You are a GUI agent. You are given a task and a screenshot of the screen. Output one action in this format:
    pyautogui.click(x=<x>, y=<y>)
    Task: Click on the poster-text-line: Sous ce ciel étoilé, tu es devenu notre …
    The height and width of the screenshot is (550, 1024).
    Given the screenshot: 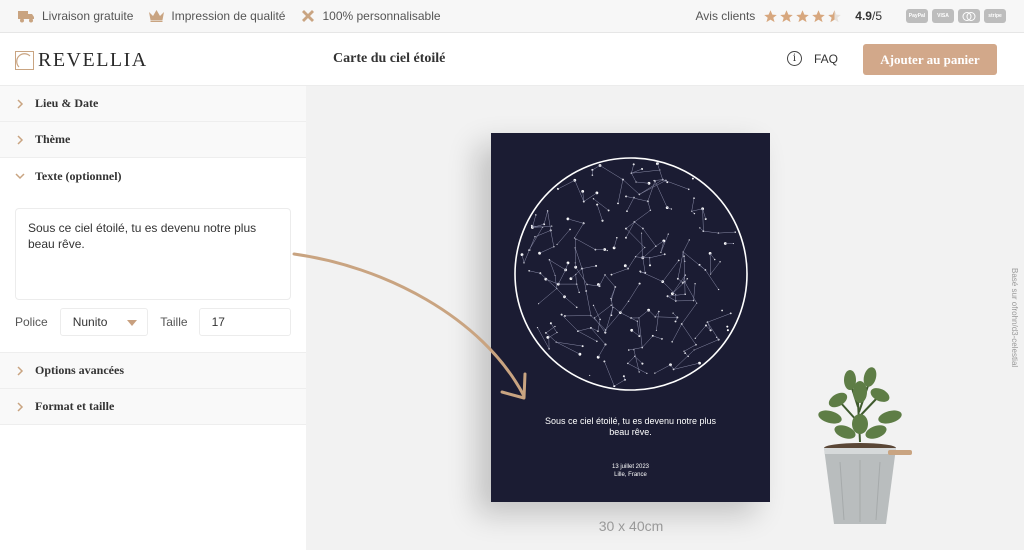 What is the action you would take?
    pyautogui.click(x=630, y=421)
    